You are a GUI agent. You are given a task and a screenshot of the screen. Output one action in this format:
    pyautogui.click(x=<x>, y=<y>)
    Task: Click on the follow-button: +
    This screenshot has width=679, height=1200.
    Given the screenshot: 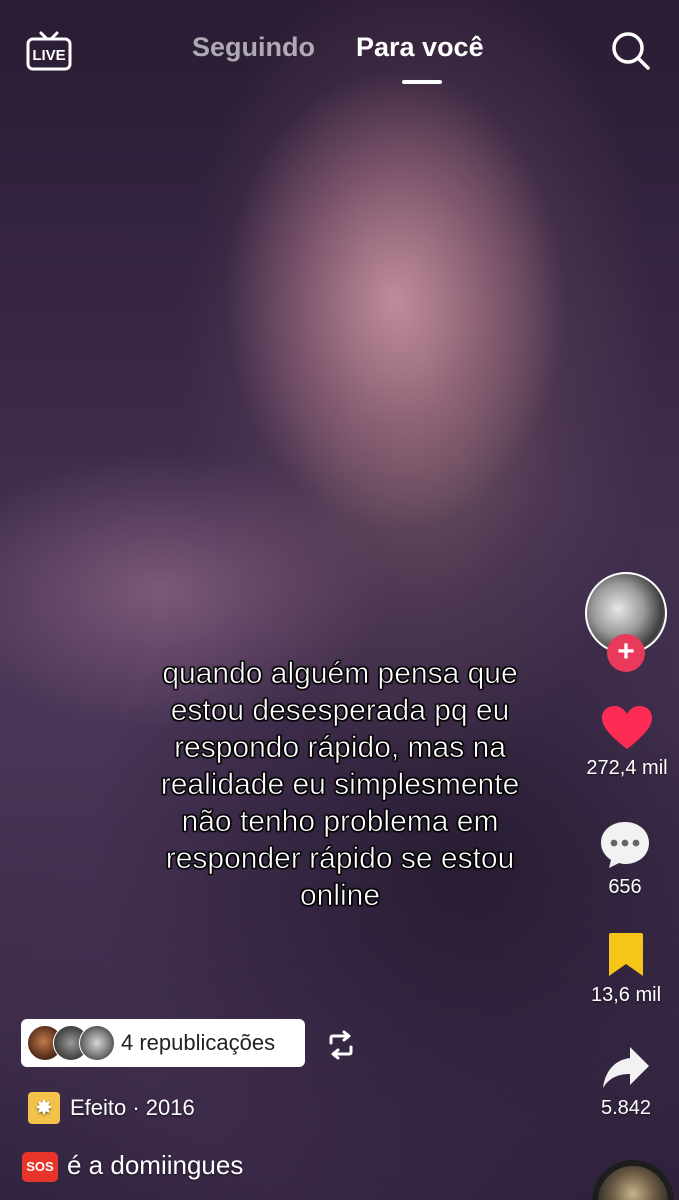 What is the action you would take?
    pyautogui.click(x=626, y=653)
    